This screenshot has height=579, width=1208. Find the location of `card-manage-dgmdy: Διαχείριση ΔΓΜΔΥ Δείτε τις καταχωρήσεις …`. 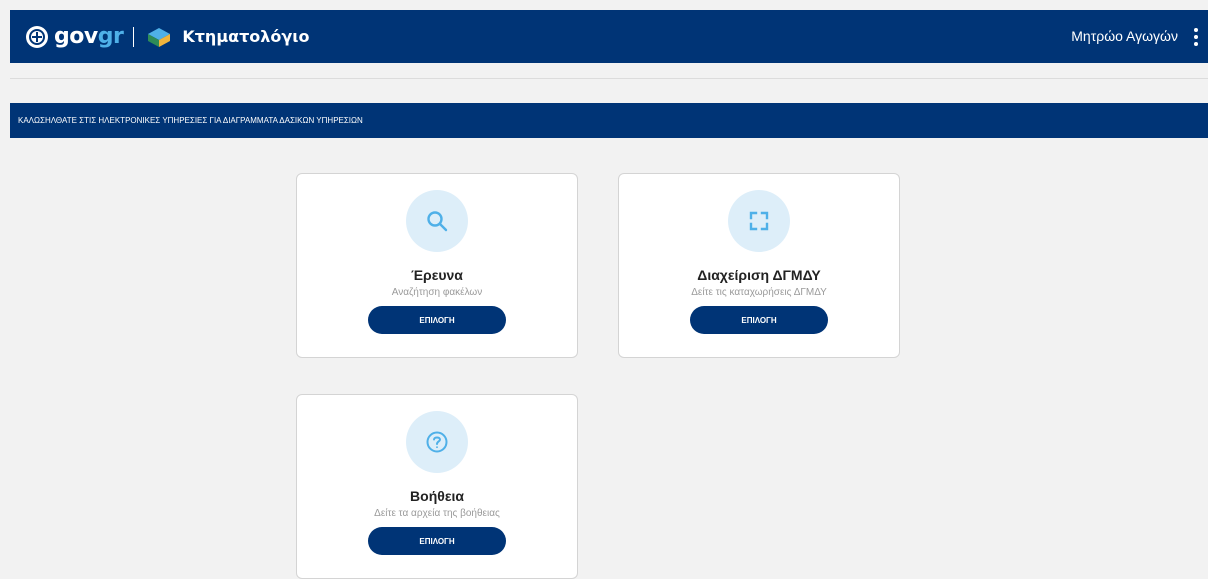

card-manage-dgmdy: Διαχείριση ΔΓΜΔΥ Δείτε τις καταχωρήσεις … is located at coordinates (759, 265).